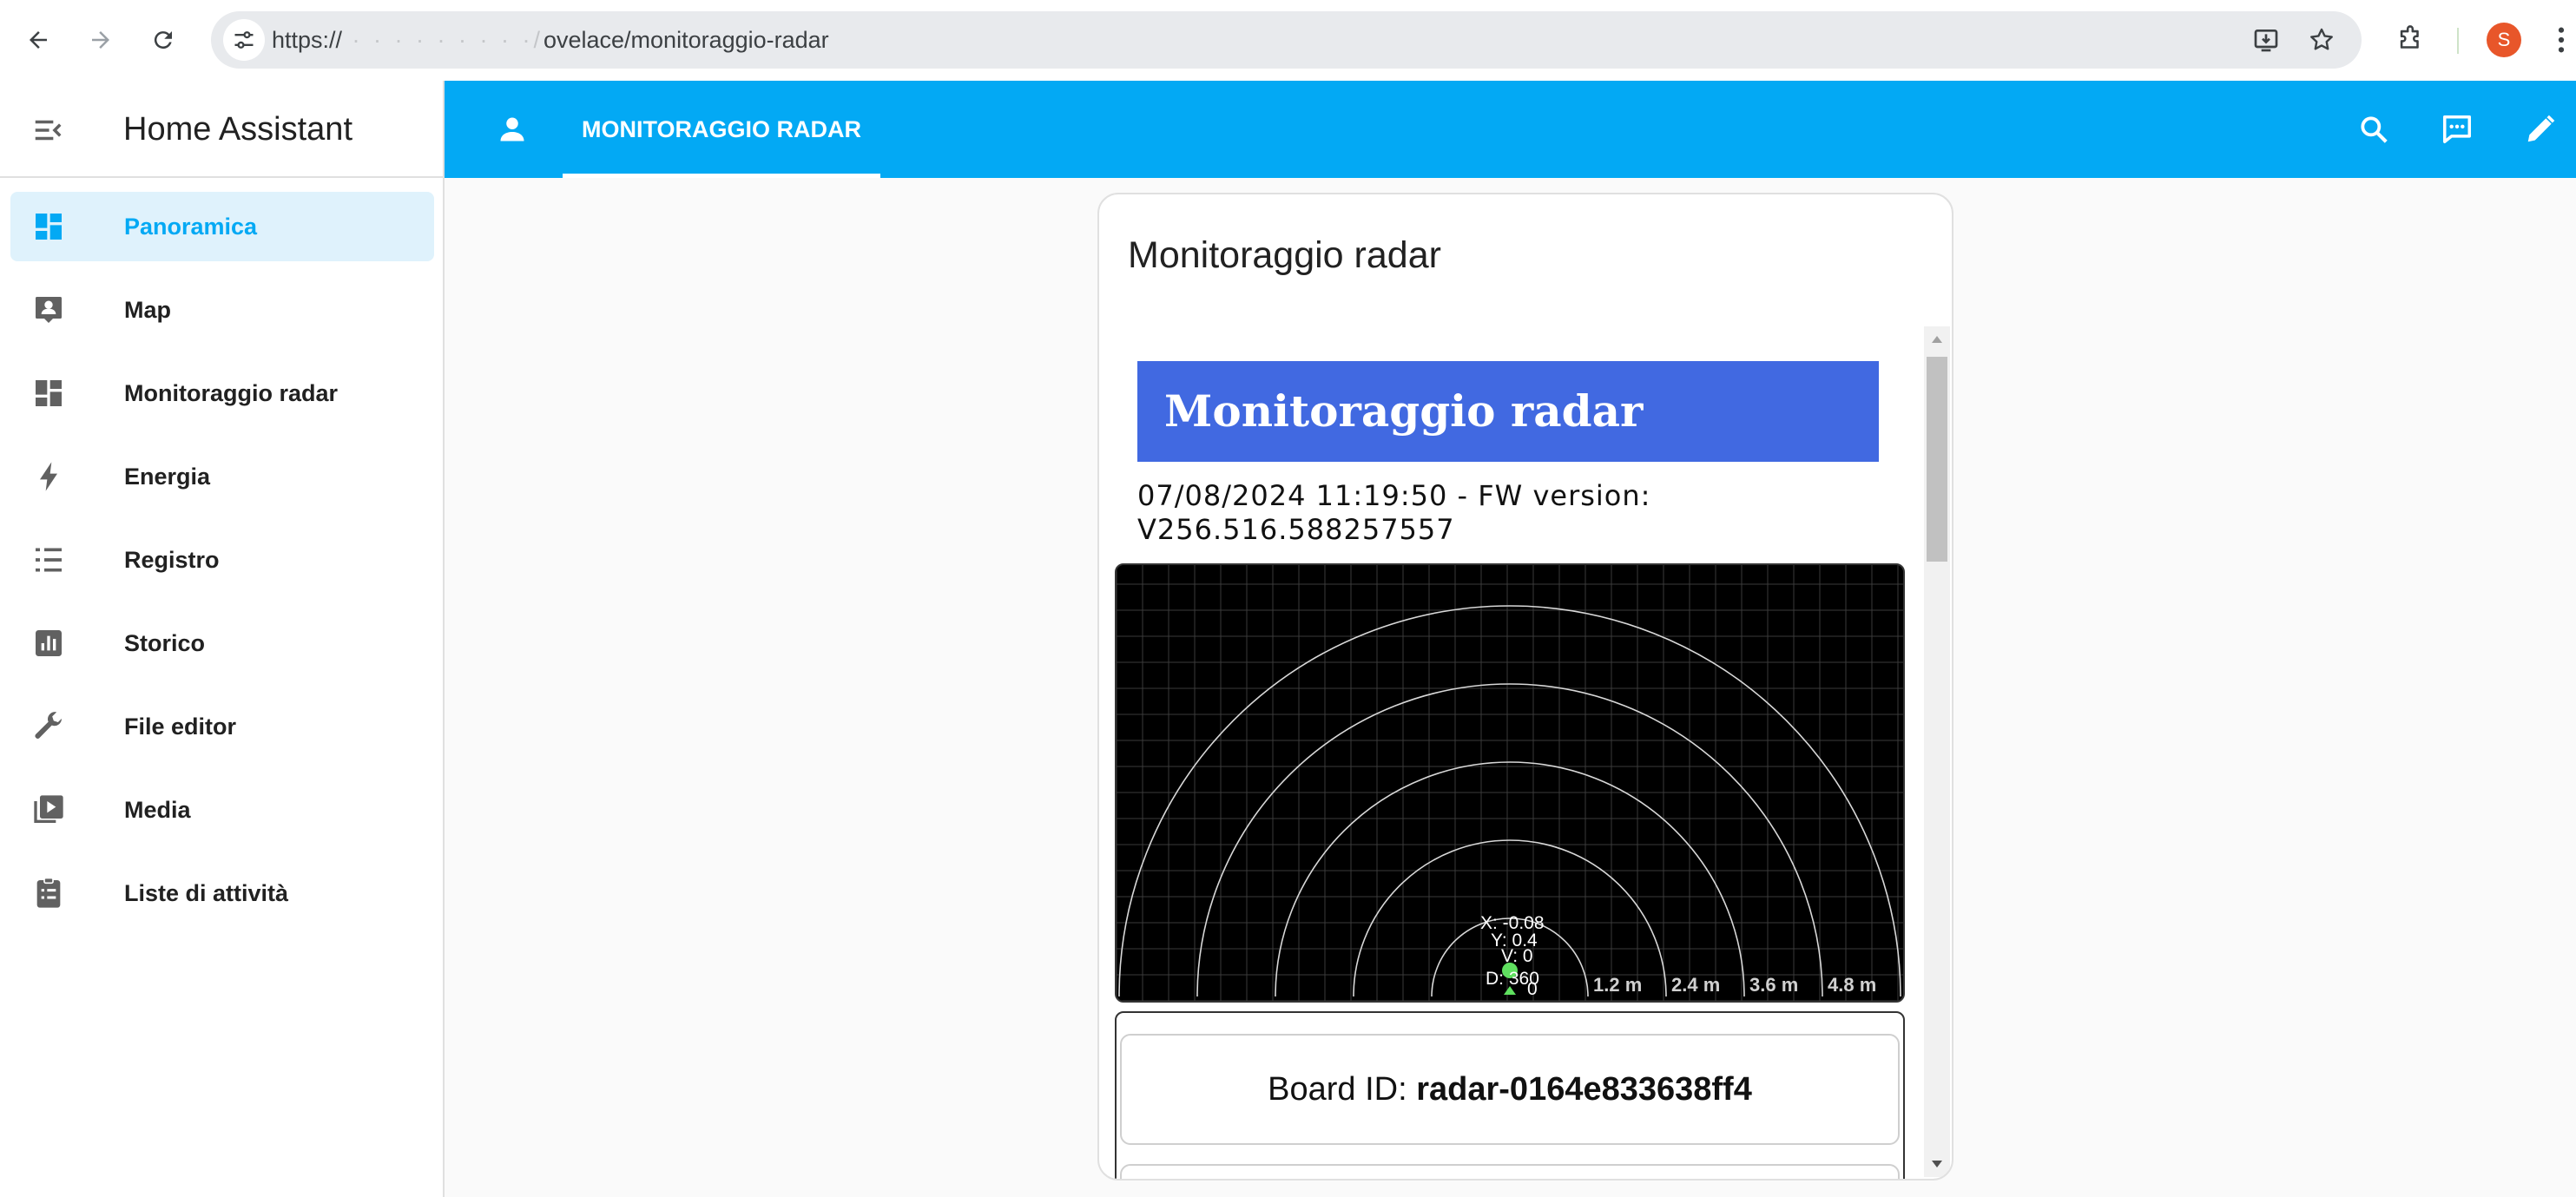 The image size is (2576, 1197). I want to click on sidebar-item-label: Monitoraggio radar, so click(231, 393).